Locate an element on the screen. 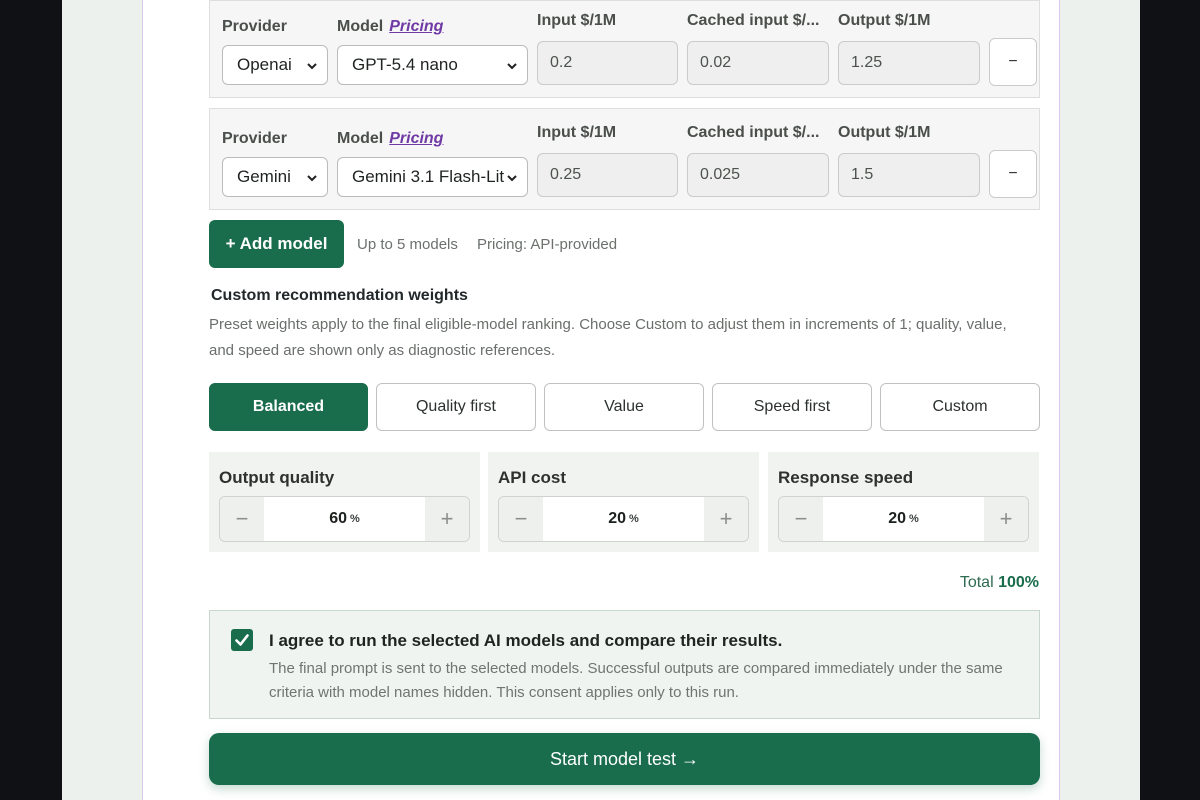 This screenshot has width=1200, height=800. provider-select: Gemini is located at coordinates (275, 177).